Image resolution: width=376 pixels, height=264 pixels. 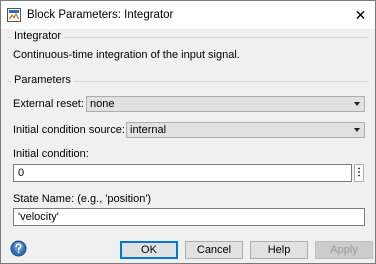 What do you see at coordinates (225, 104) in the screenshot?
I see `external-reset-dropdown: none` at bounding box center [225, 104].